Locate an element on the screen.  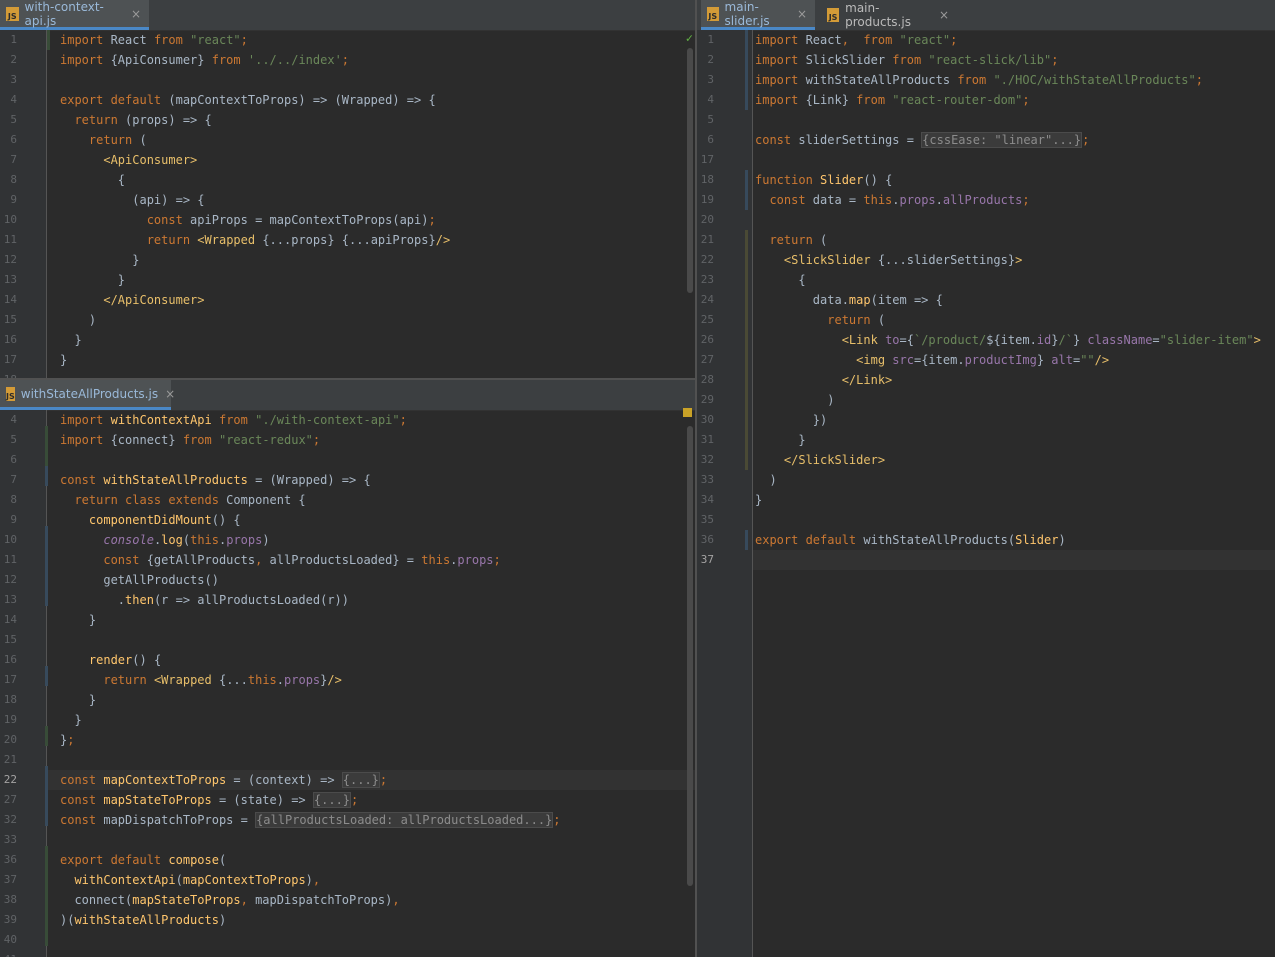
tab-label: with-context-api.js is located at coordinates (64, 14).